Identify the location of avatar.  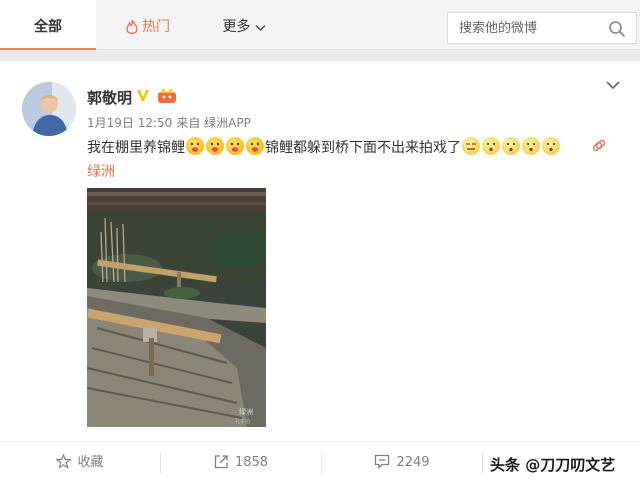
(49, 109).